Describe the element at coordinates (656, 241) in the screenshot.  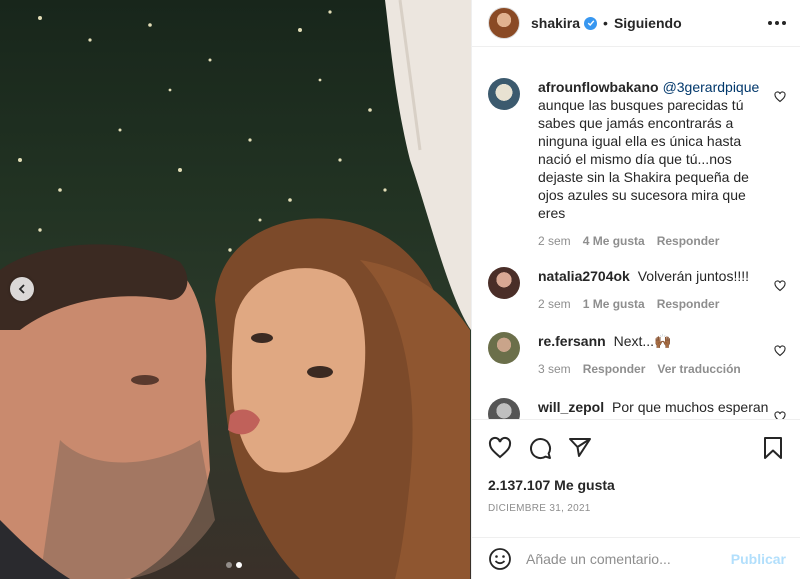
I see `comment-meta: 2 sem 4 Me gusta Responder` at that location.